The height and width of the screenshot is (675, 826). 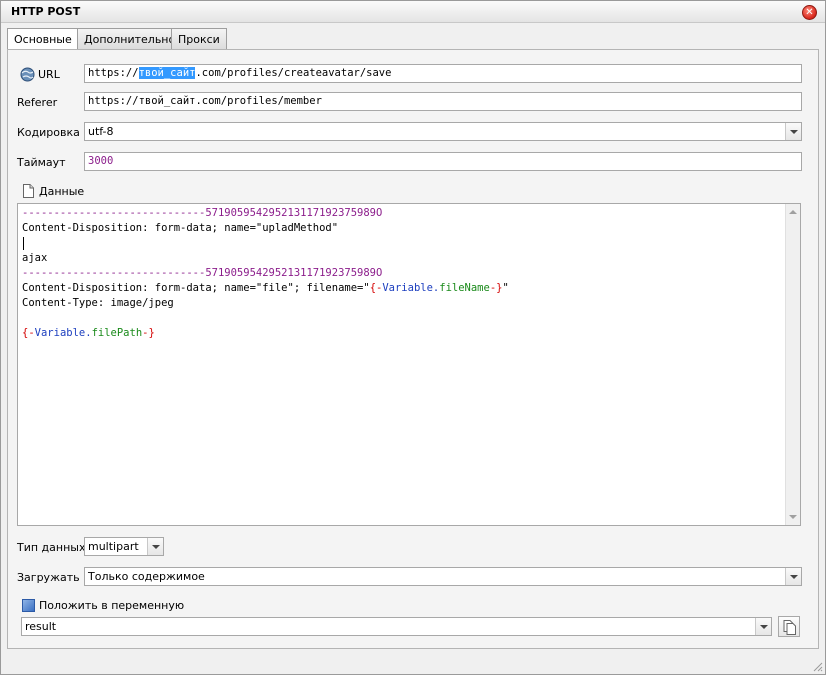 I want to click on referer-label: Referer, so click(x=37, y=102).